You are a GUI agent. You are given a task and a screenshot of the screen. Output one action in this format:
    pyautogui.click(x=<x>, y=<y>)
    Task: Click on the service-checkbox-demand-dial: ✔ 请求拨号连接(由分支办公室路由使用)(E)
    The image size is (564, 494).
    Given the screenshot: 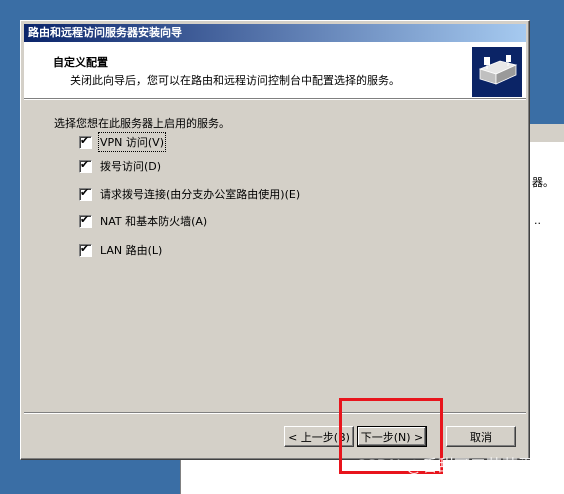 What is the action you would take?
    pyautogui.click(x=189, y=194)
    